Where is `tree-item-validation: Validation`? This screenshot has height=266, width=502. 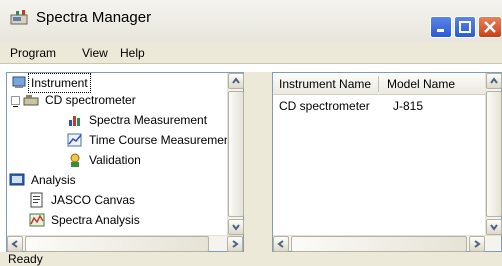
tree-item-validation: Validation is located at coordinates (117, 160).